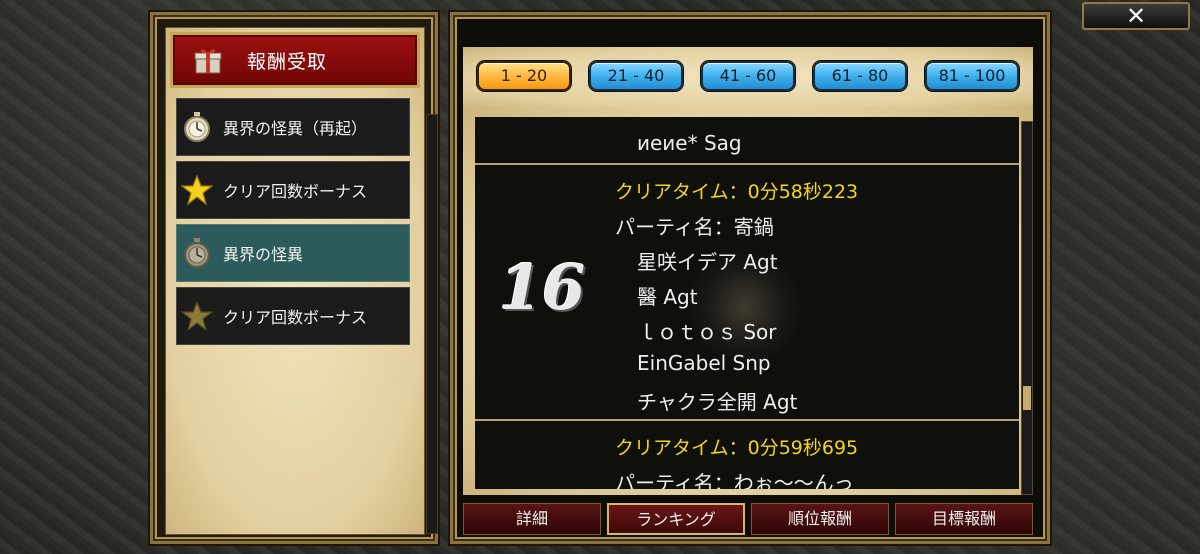 The image size is (1200, 554). What do you see at coordinates (287, 61) in the screenshot?
I see `claim-reward-label: 報酬受取` at bounding box center [287, 61].